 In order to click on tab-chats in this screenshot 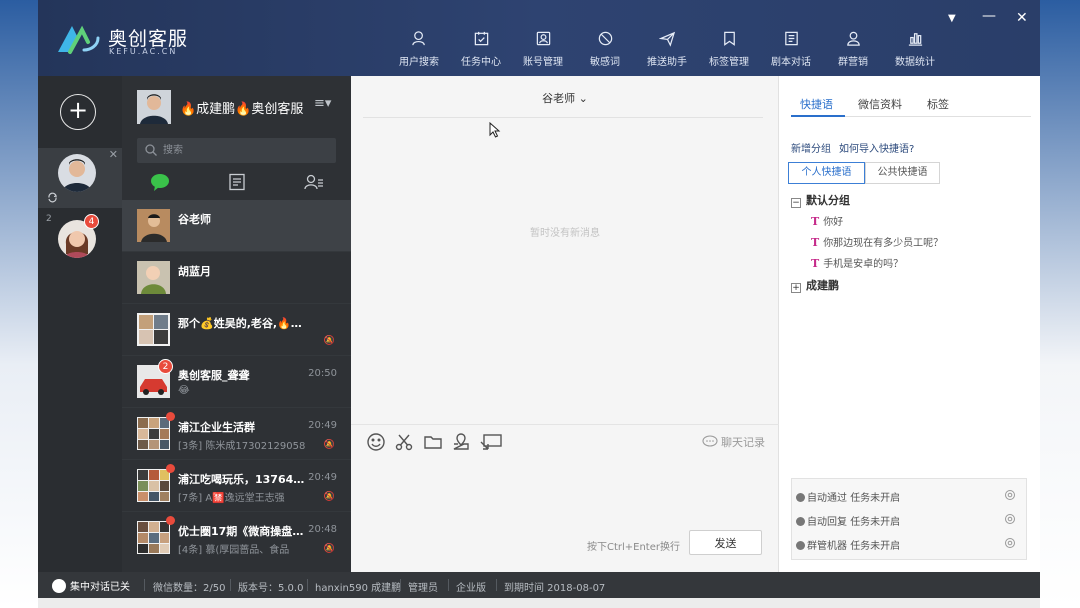, I will do `click(160, 182)`.